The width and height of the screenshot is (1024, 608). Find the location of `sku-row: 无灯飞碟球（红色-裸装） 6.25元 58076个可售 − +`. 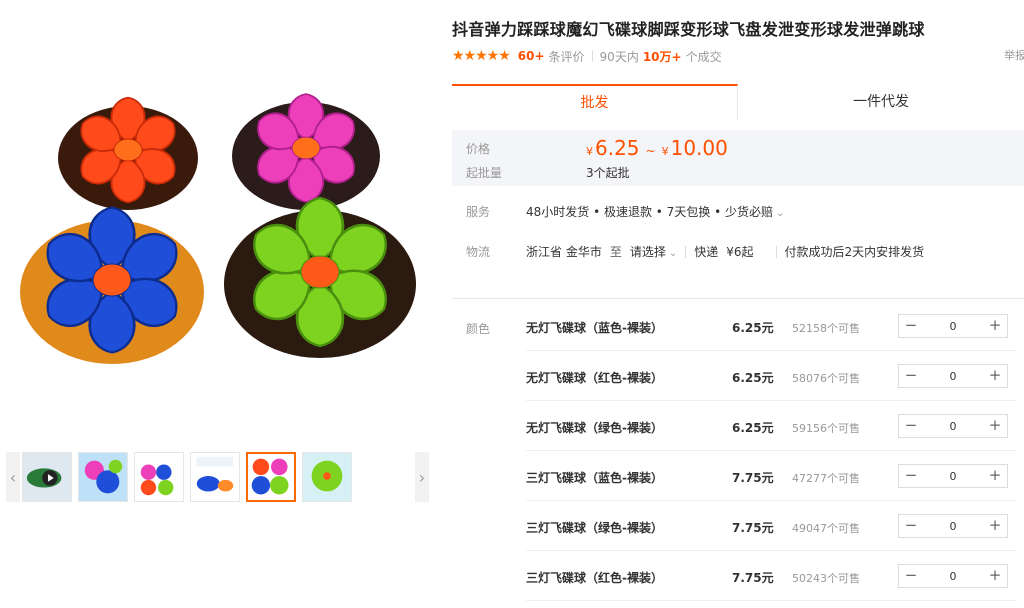

sku-row: 无灯飞碟球（红色-裸装） 6.25元 58076个可售 − + is located at coordinates (771, 376).